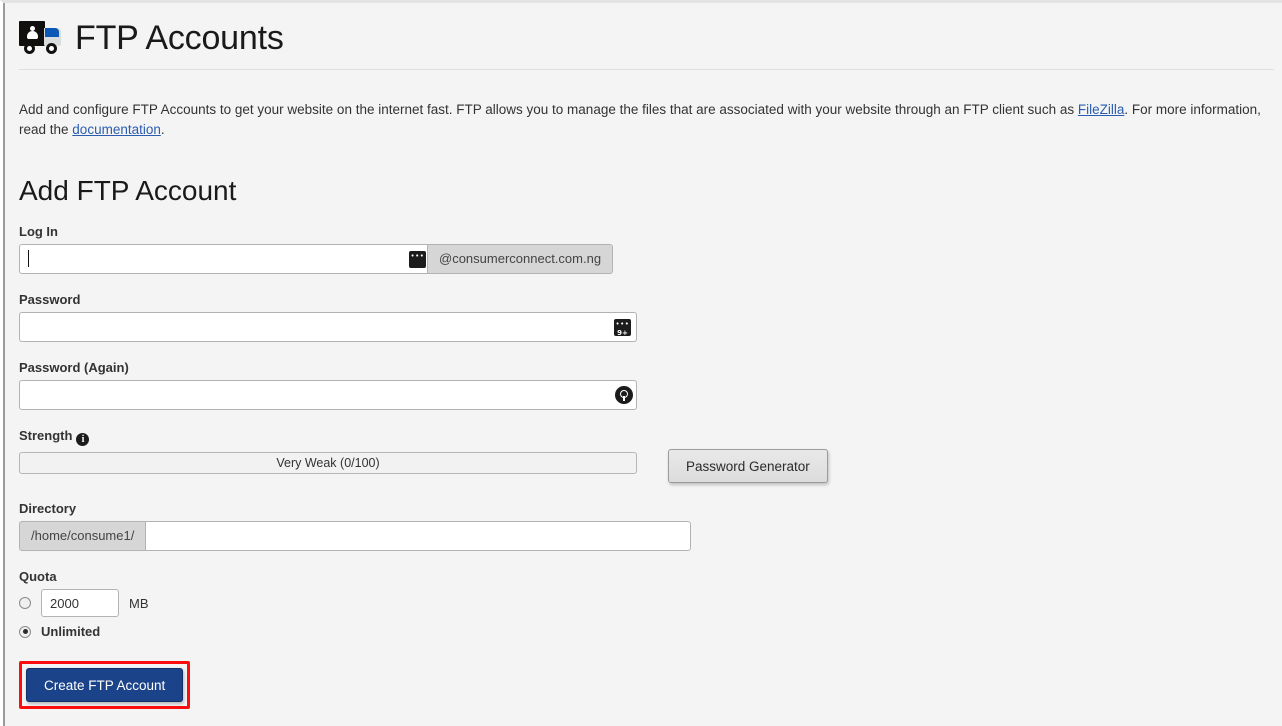 The width and height of the screenshot is (1282, 726). What do you see at coordinates (139, 603) in the screenshot?
I see `quota-unit-label: MB` at bounding box center [139, 603].